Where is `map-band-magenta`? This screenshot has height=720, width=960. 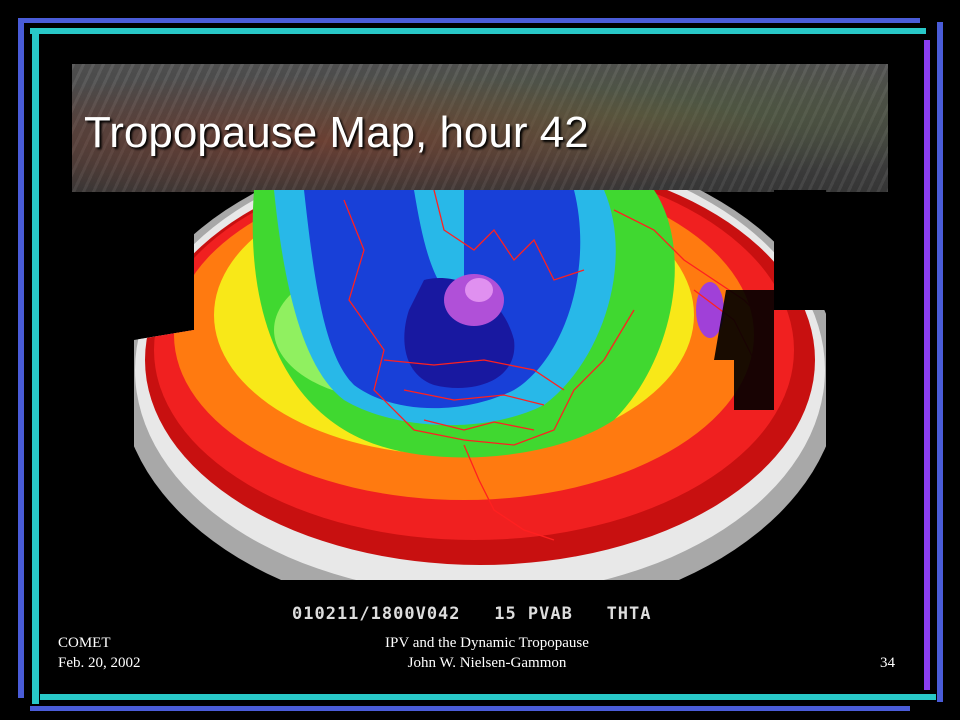
map-band-magenta is located at coordinates (479, 290).